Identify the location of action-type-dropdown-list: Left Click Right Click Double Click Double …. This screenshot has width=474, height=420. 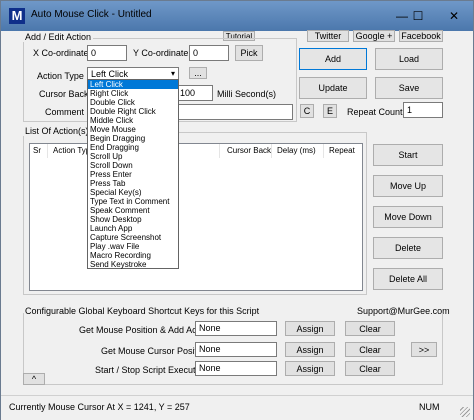
(133, 174).